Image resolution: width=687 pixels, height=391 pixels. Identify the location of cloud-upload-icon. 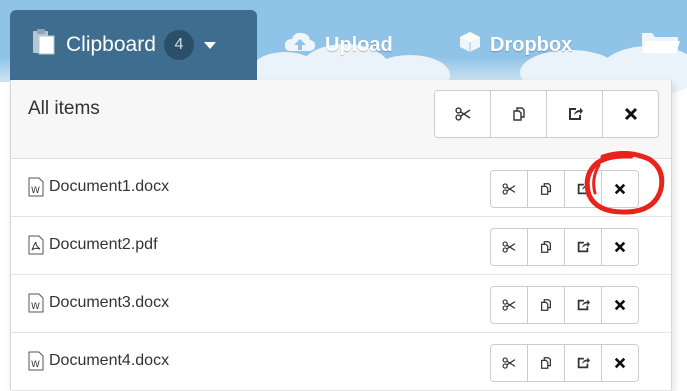
(300, 45).